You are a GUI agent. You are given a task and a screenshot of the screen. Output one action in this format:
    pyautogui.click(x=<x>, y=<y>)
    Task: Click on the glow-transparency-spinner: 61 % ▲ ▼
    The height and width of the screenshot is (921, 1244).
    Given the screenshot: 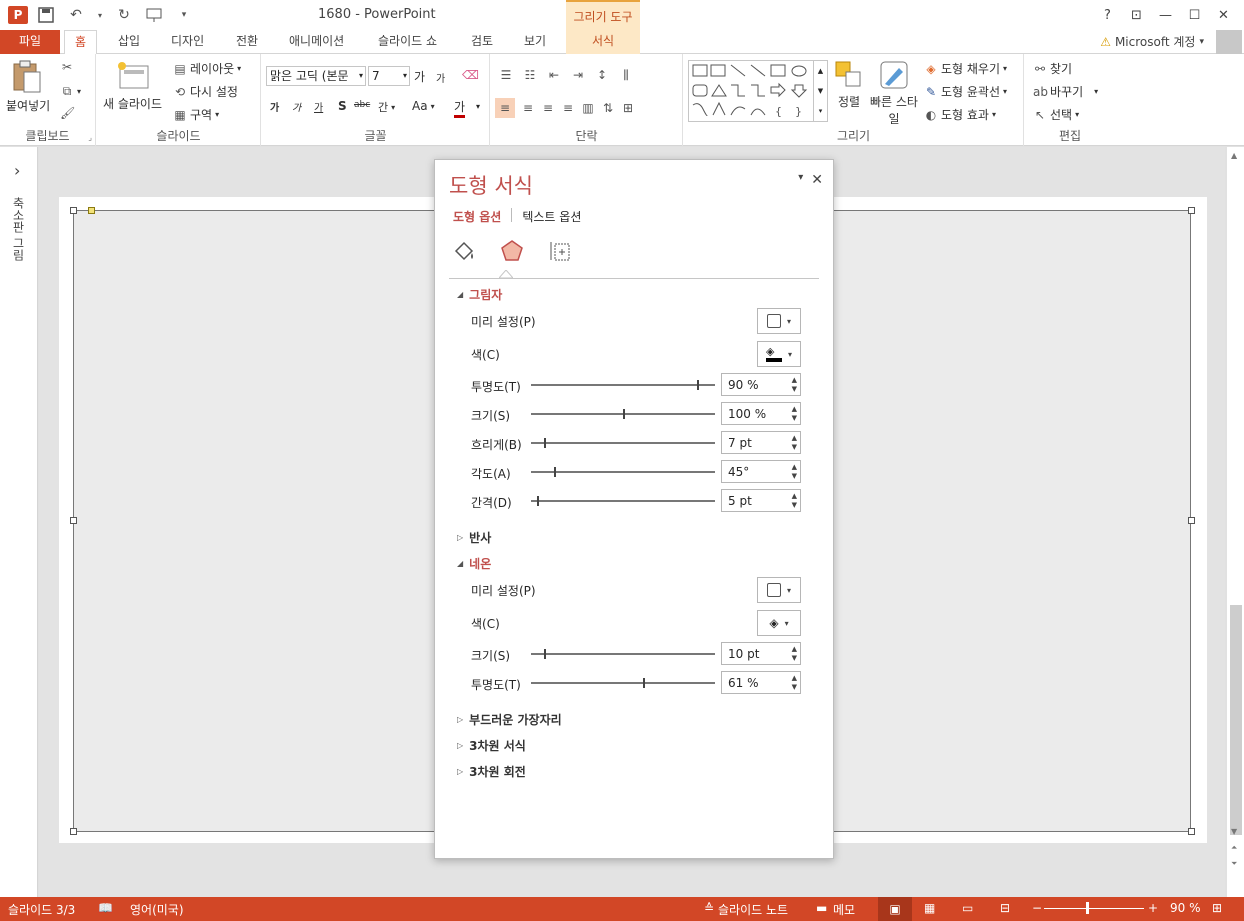 What is the action you would take?
    pyautogui.click(x=761, y=682)
    